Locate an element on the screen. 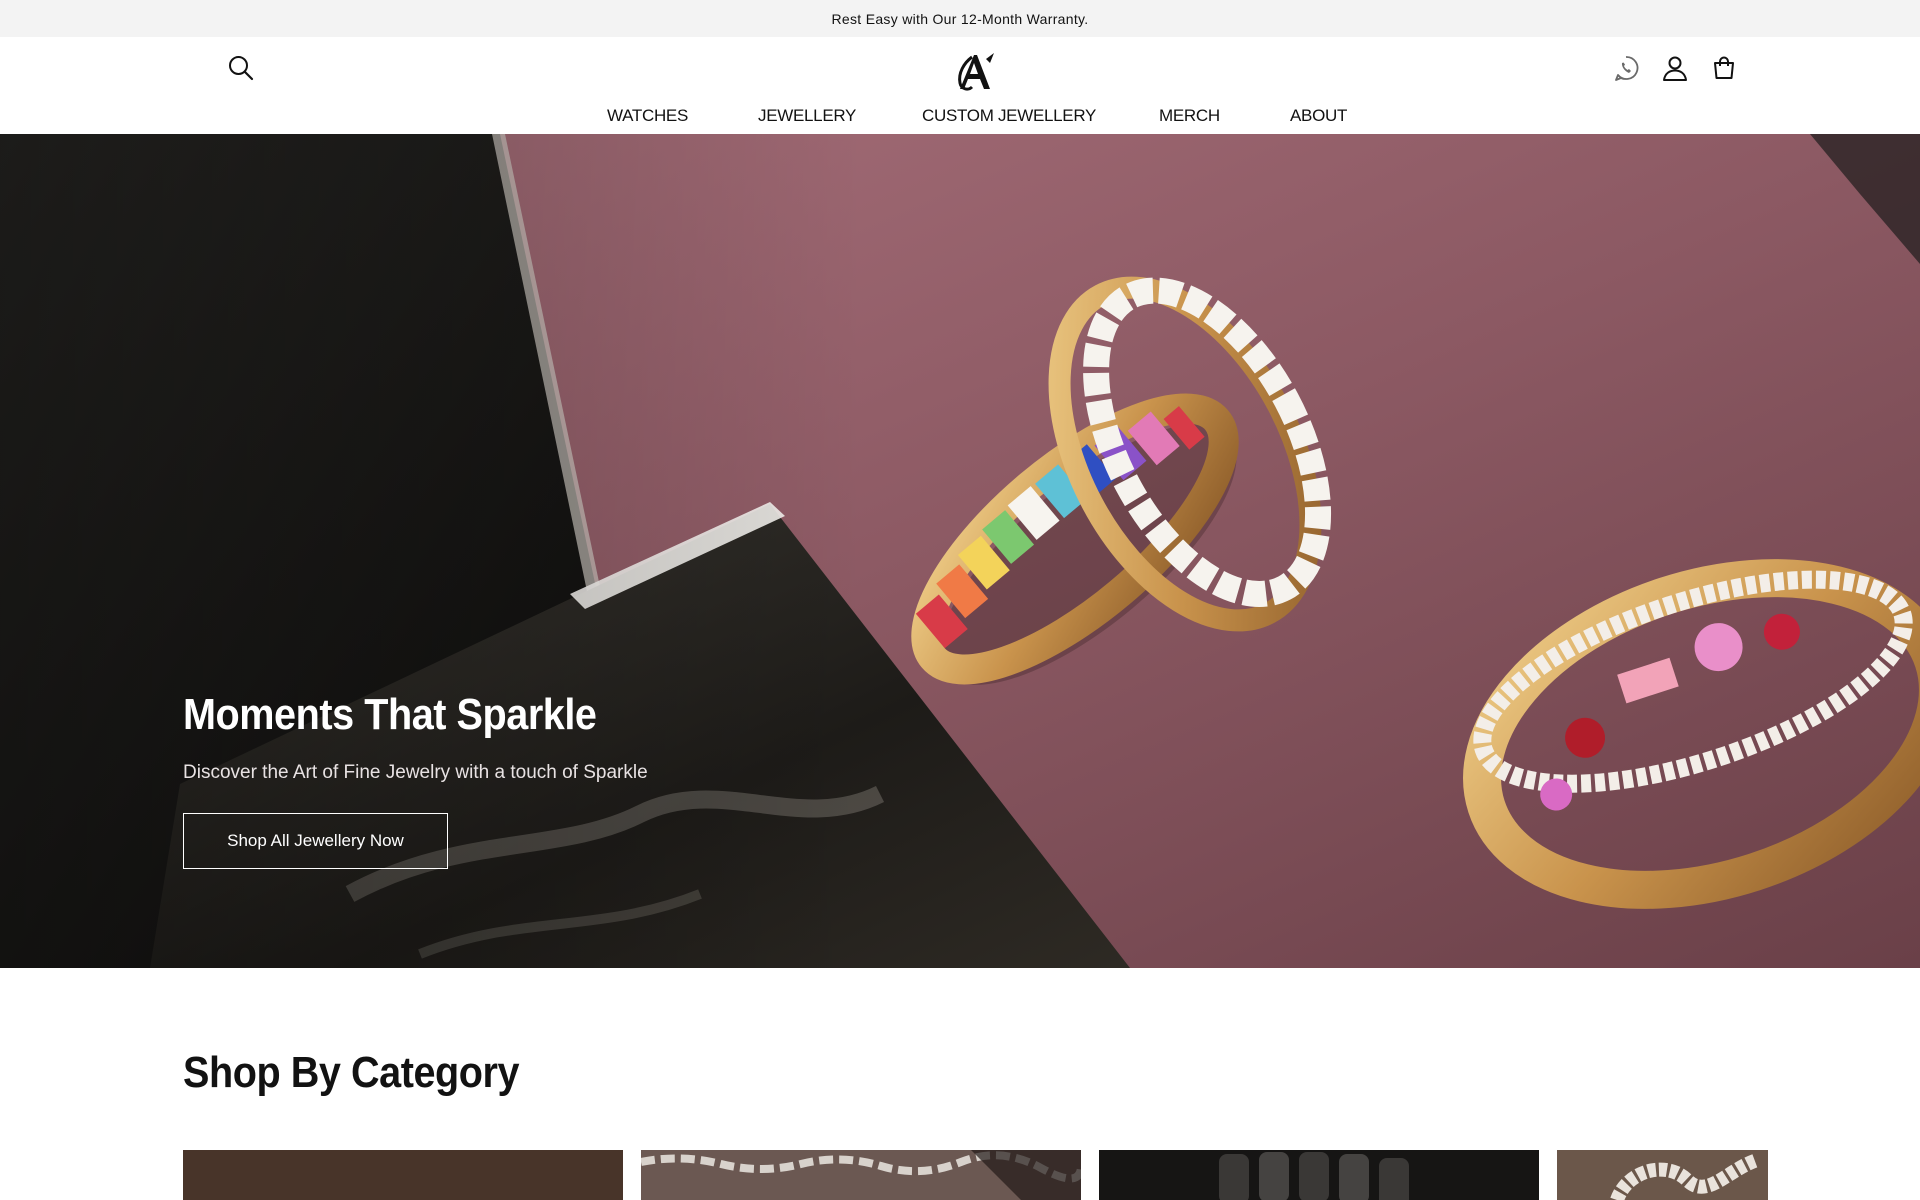 This screenshot has height=1200, width=1920. whatsapp-icon is located at coordinates (1626, 68).